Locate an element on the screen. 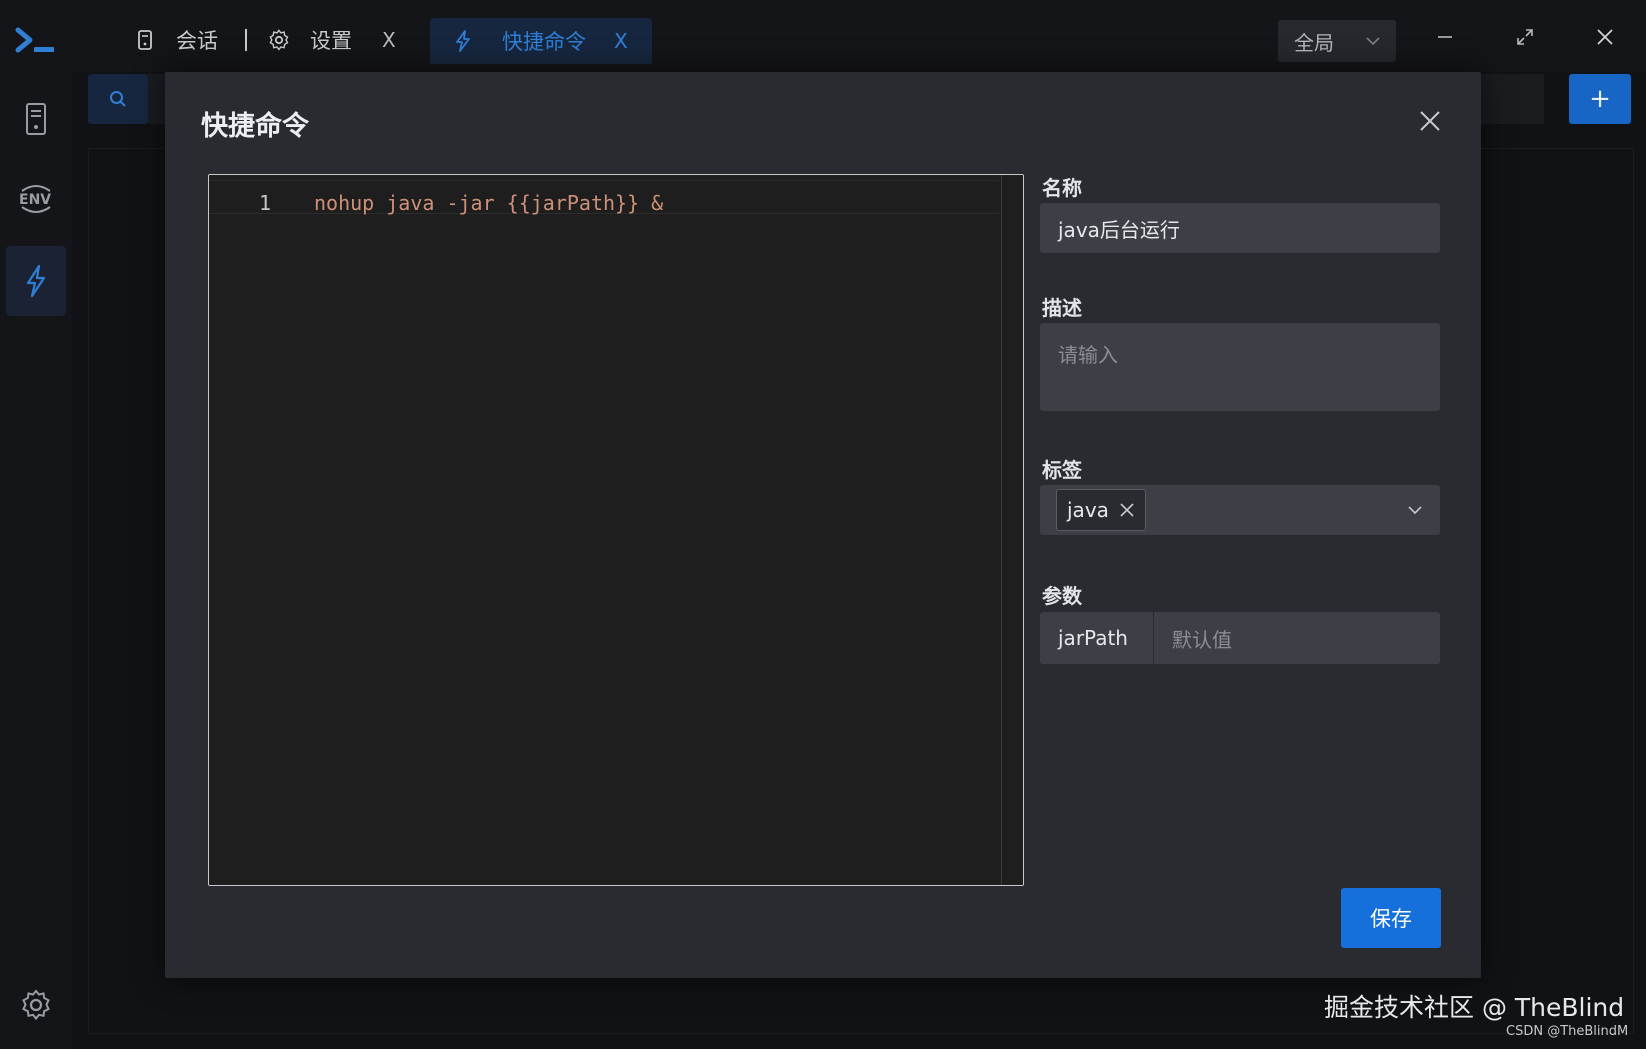  tab-quick-commands: 快捷命令 X is located at coordinates (541, 41).